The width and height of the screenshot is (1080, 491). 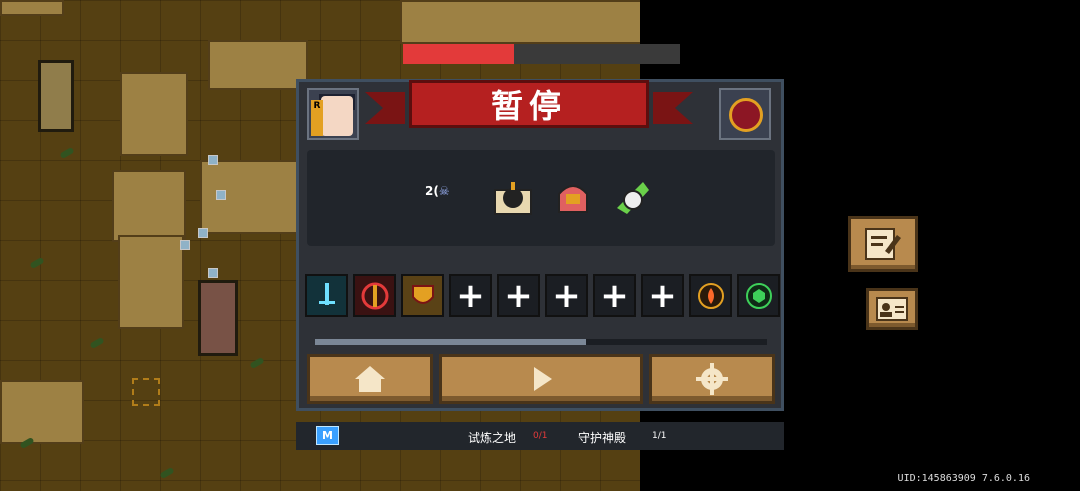 I want to click on gear-icon, so click(x=712, y=379).